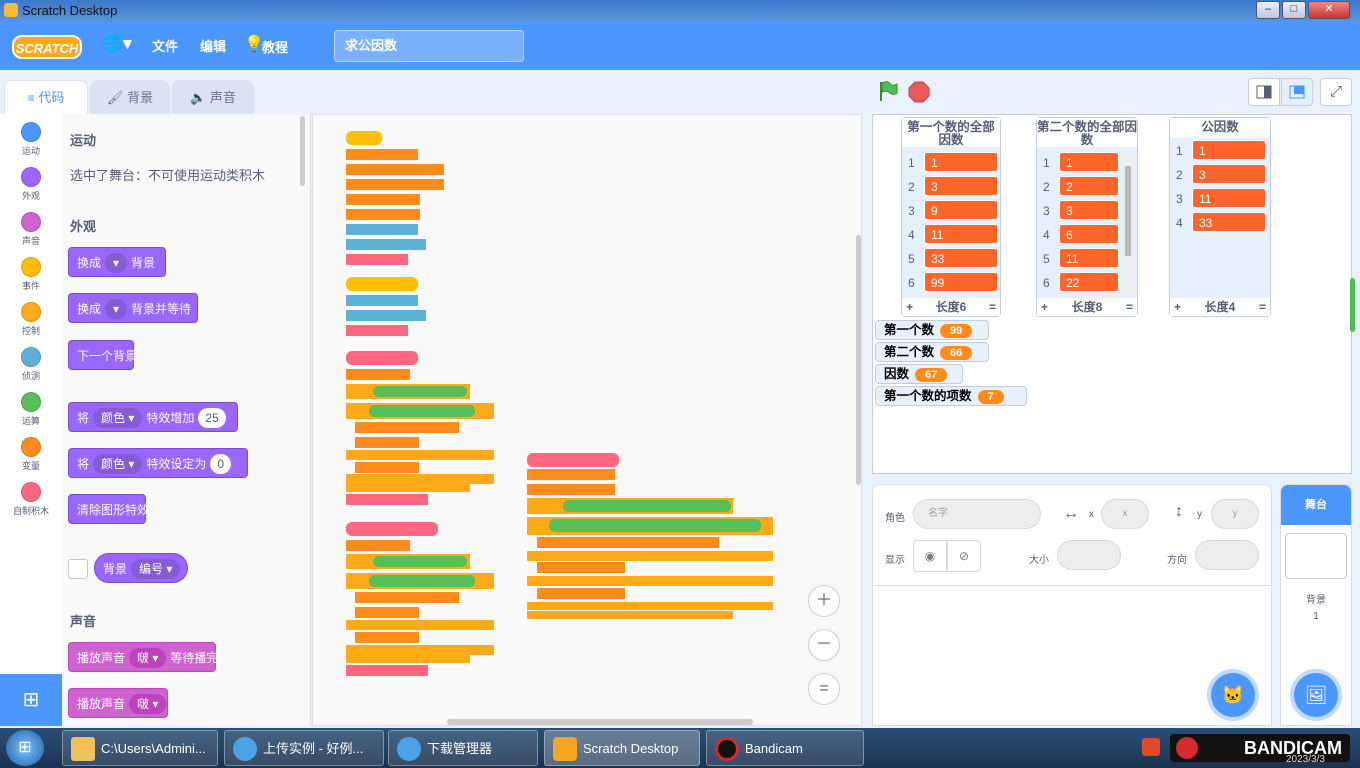  I want to click on block-change-effect: 将颜色 ▾ 特效增加 25, so click(153, 417).